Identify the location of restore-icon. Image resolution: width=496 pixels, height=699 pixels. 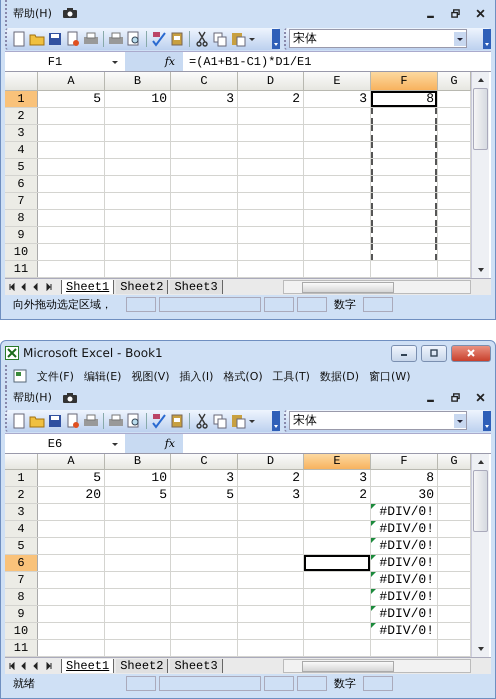
(455, 13).